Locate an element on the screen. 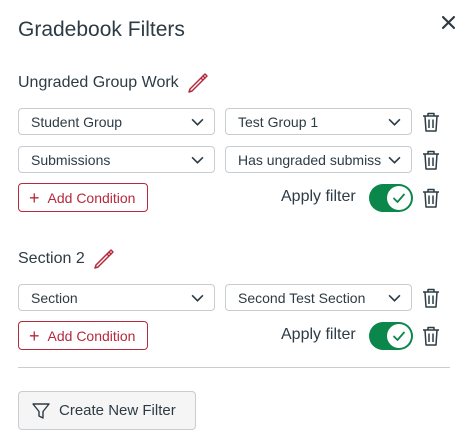 The image size is (472, 447). condition-value-select: Second Test Section is located at coordinates (318, 297).